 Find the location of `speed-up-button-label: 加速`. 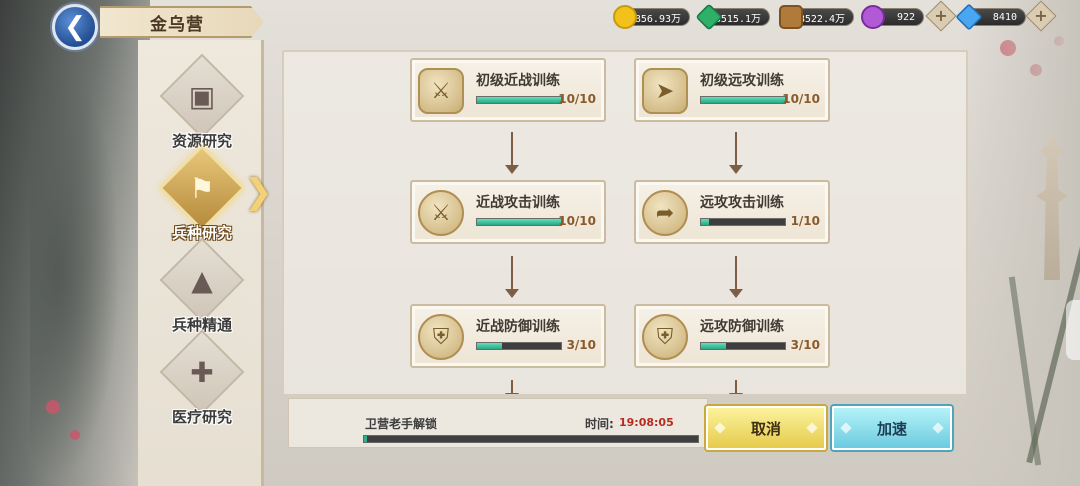

speed-up-button-label: 加速 is located at coordinates (891, 428).